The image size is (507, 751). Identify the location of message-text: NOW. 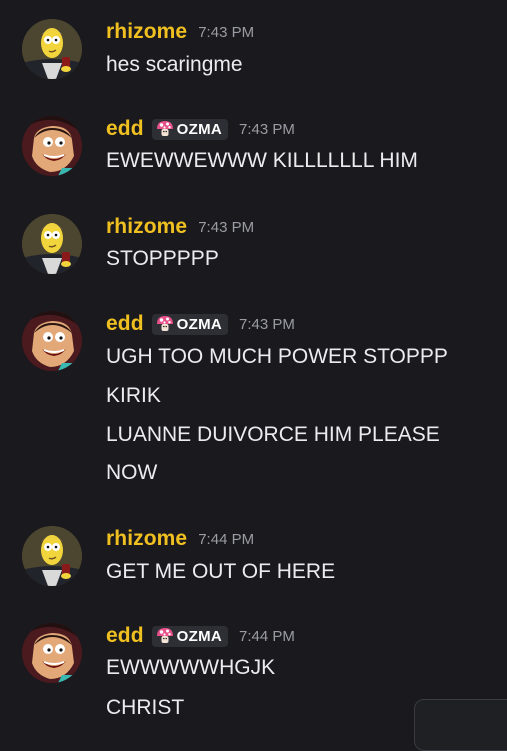
(132, 472).